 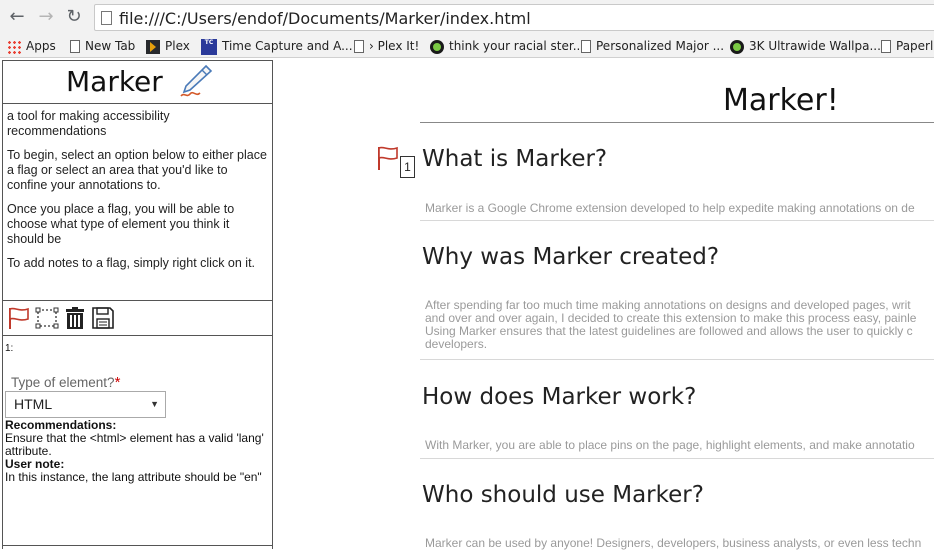 What do you see at coordinates (103, 318) in the screenshot?
I see `save-icon` at bounding box center [103, 318].